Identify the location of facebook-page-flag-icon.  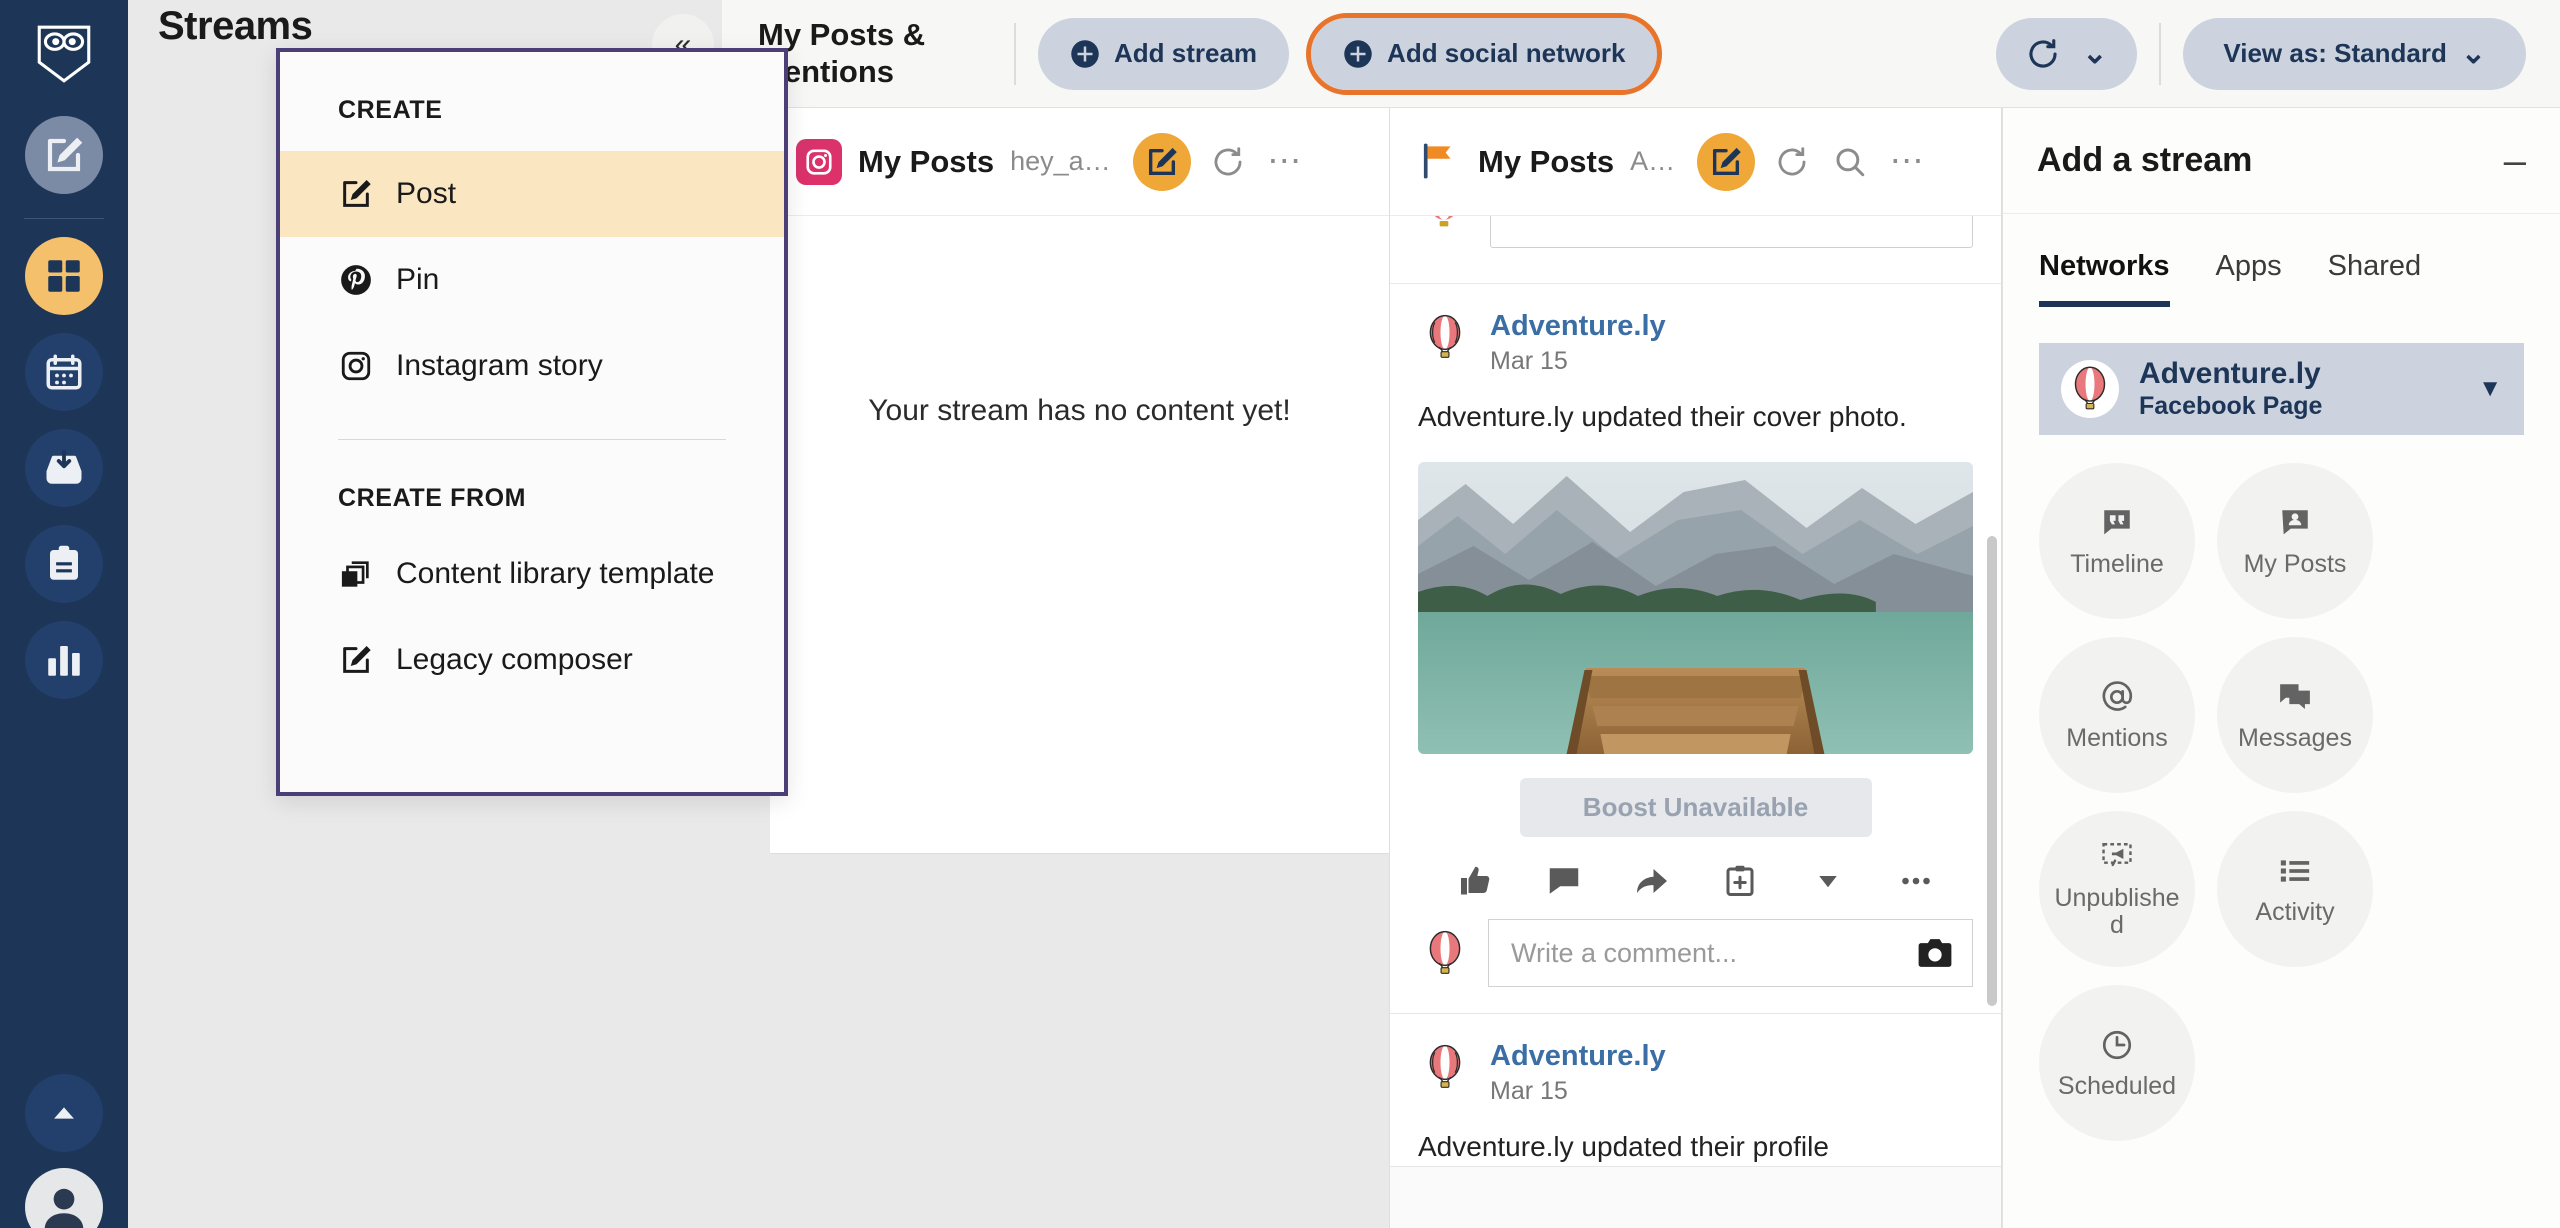
(1439, 162).